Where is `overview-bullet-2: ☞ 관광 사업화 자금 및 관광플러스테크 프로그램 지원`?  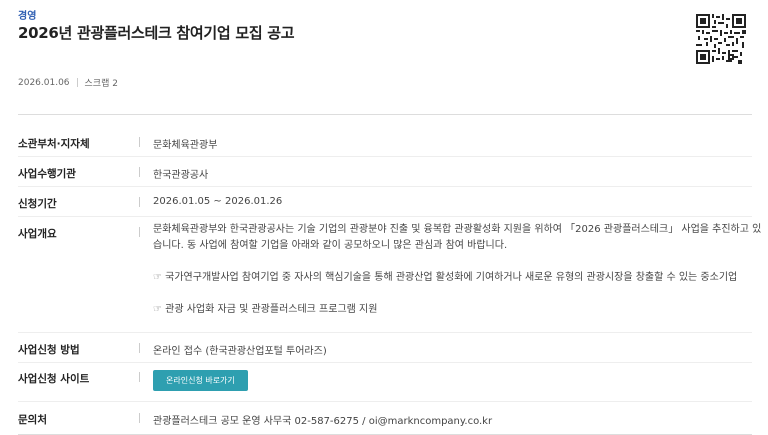 overview-bullet-2: ☞ 관광 사업화 자금 및 관광플러스테크 프로그램 지원 is located at coordinates (460, 310).